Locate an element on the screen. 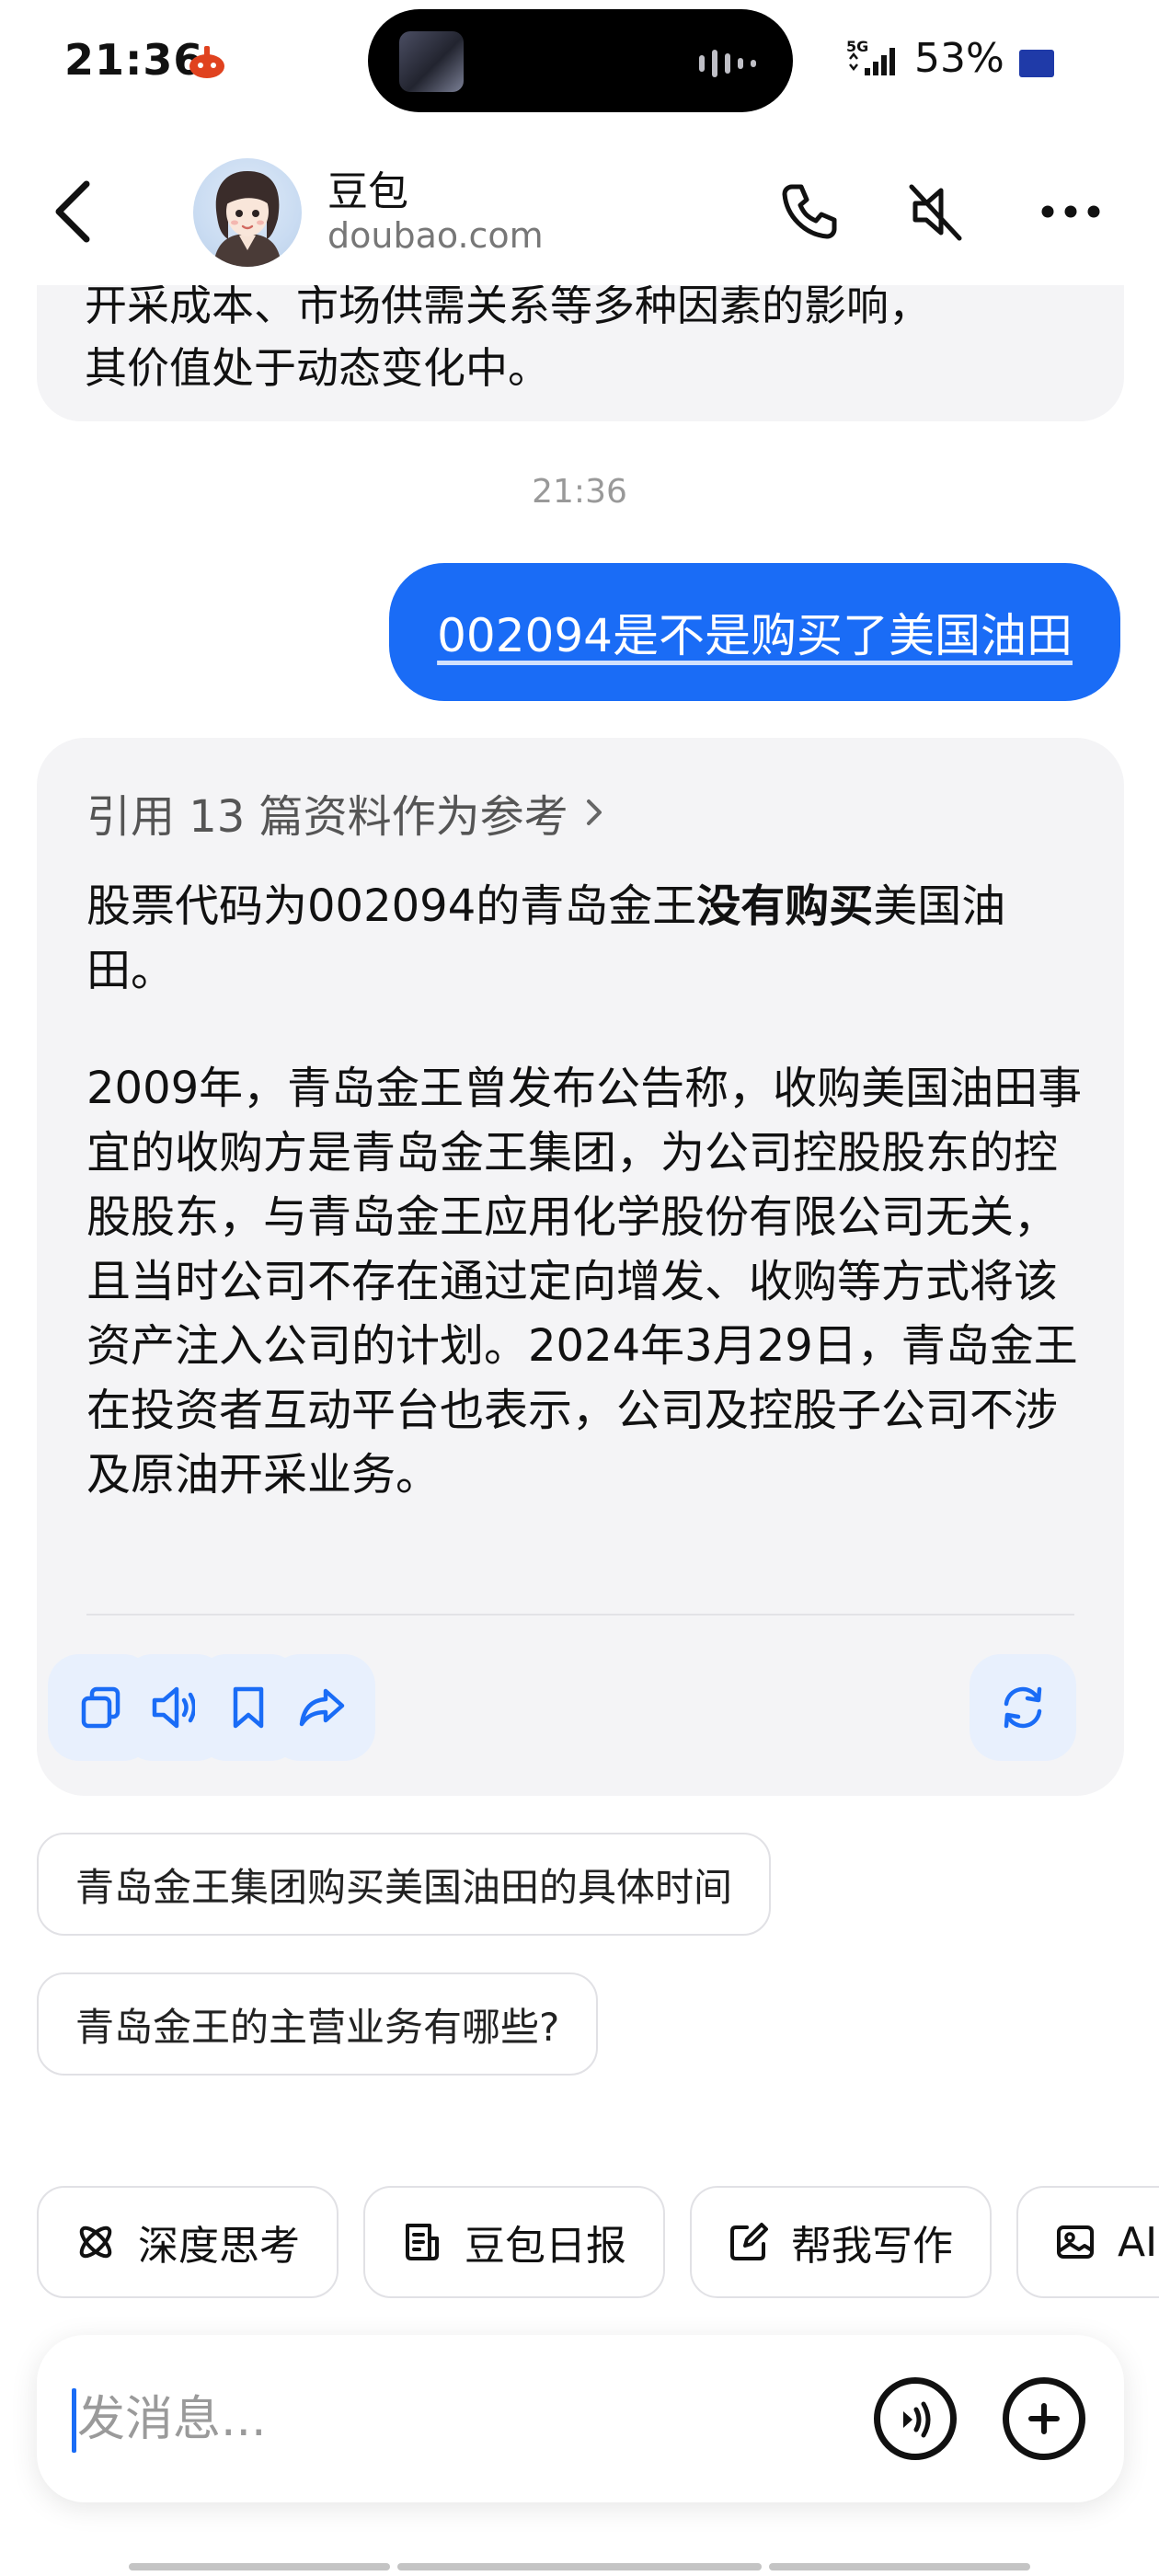  references-label: 引用 13 篇资料作为参考 is located at coordinates (327, 817).